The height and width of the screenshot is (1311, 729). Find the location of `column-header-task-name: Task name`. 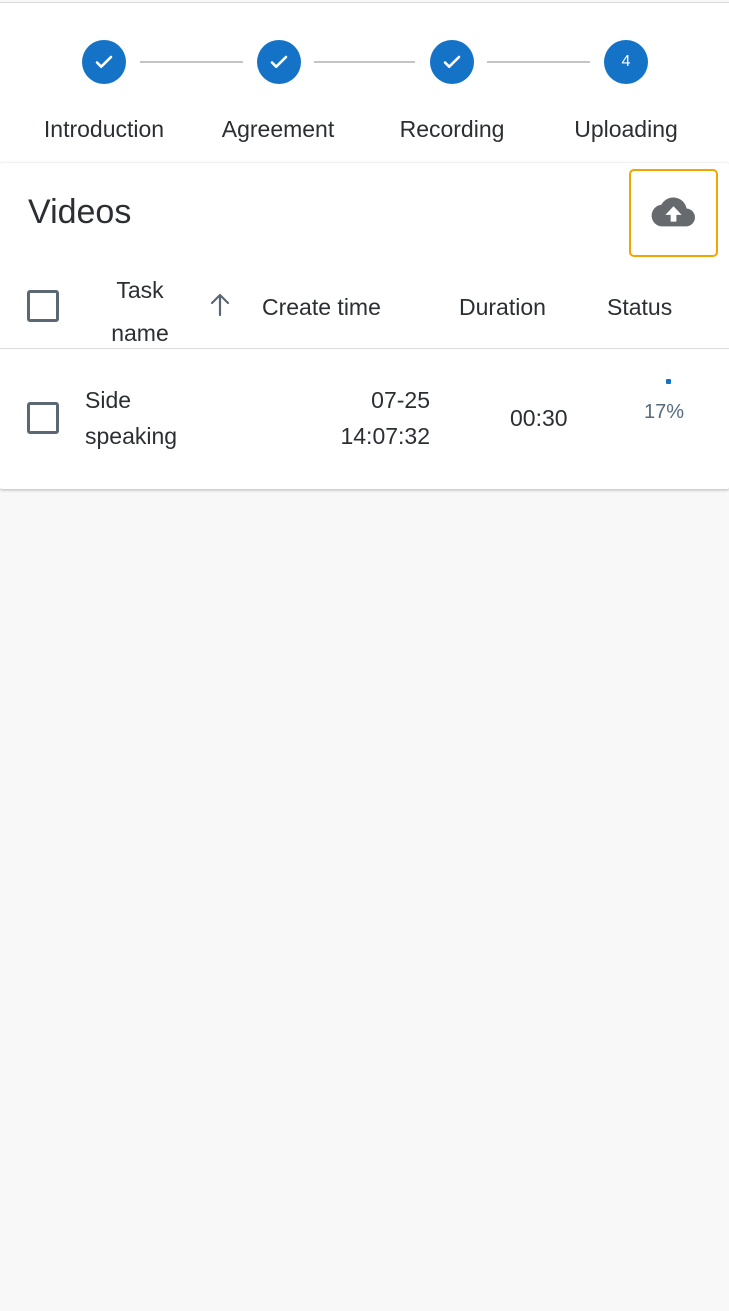

column-header-task-name: Task name is located at coordinates (140, 312).